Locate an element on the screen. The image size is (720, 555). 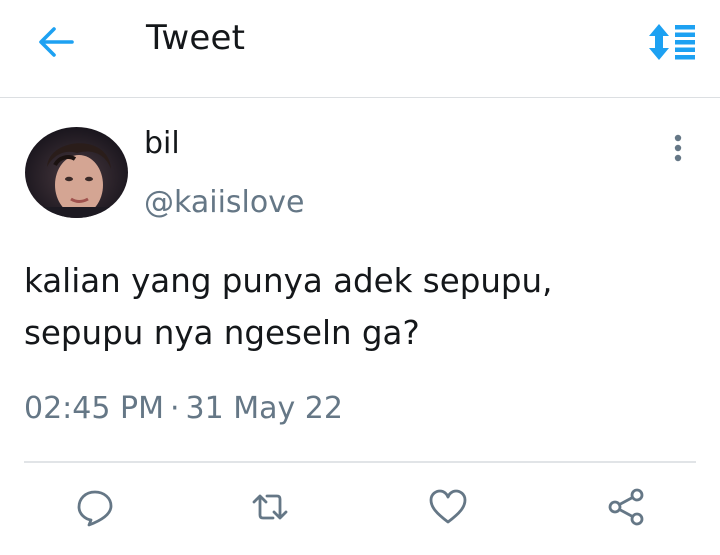
display-name: bil is located at coordinates (162, 143).